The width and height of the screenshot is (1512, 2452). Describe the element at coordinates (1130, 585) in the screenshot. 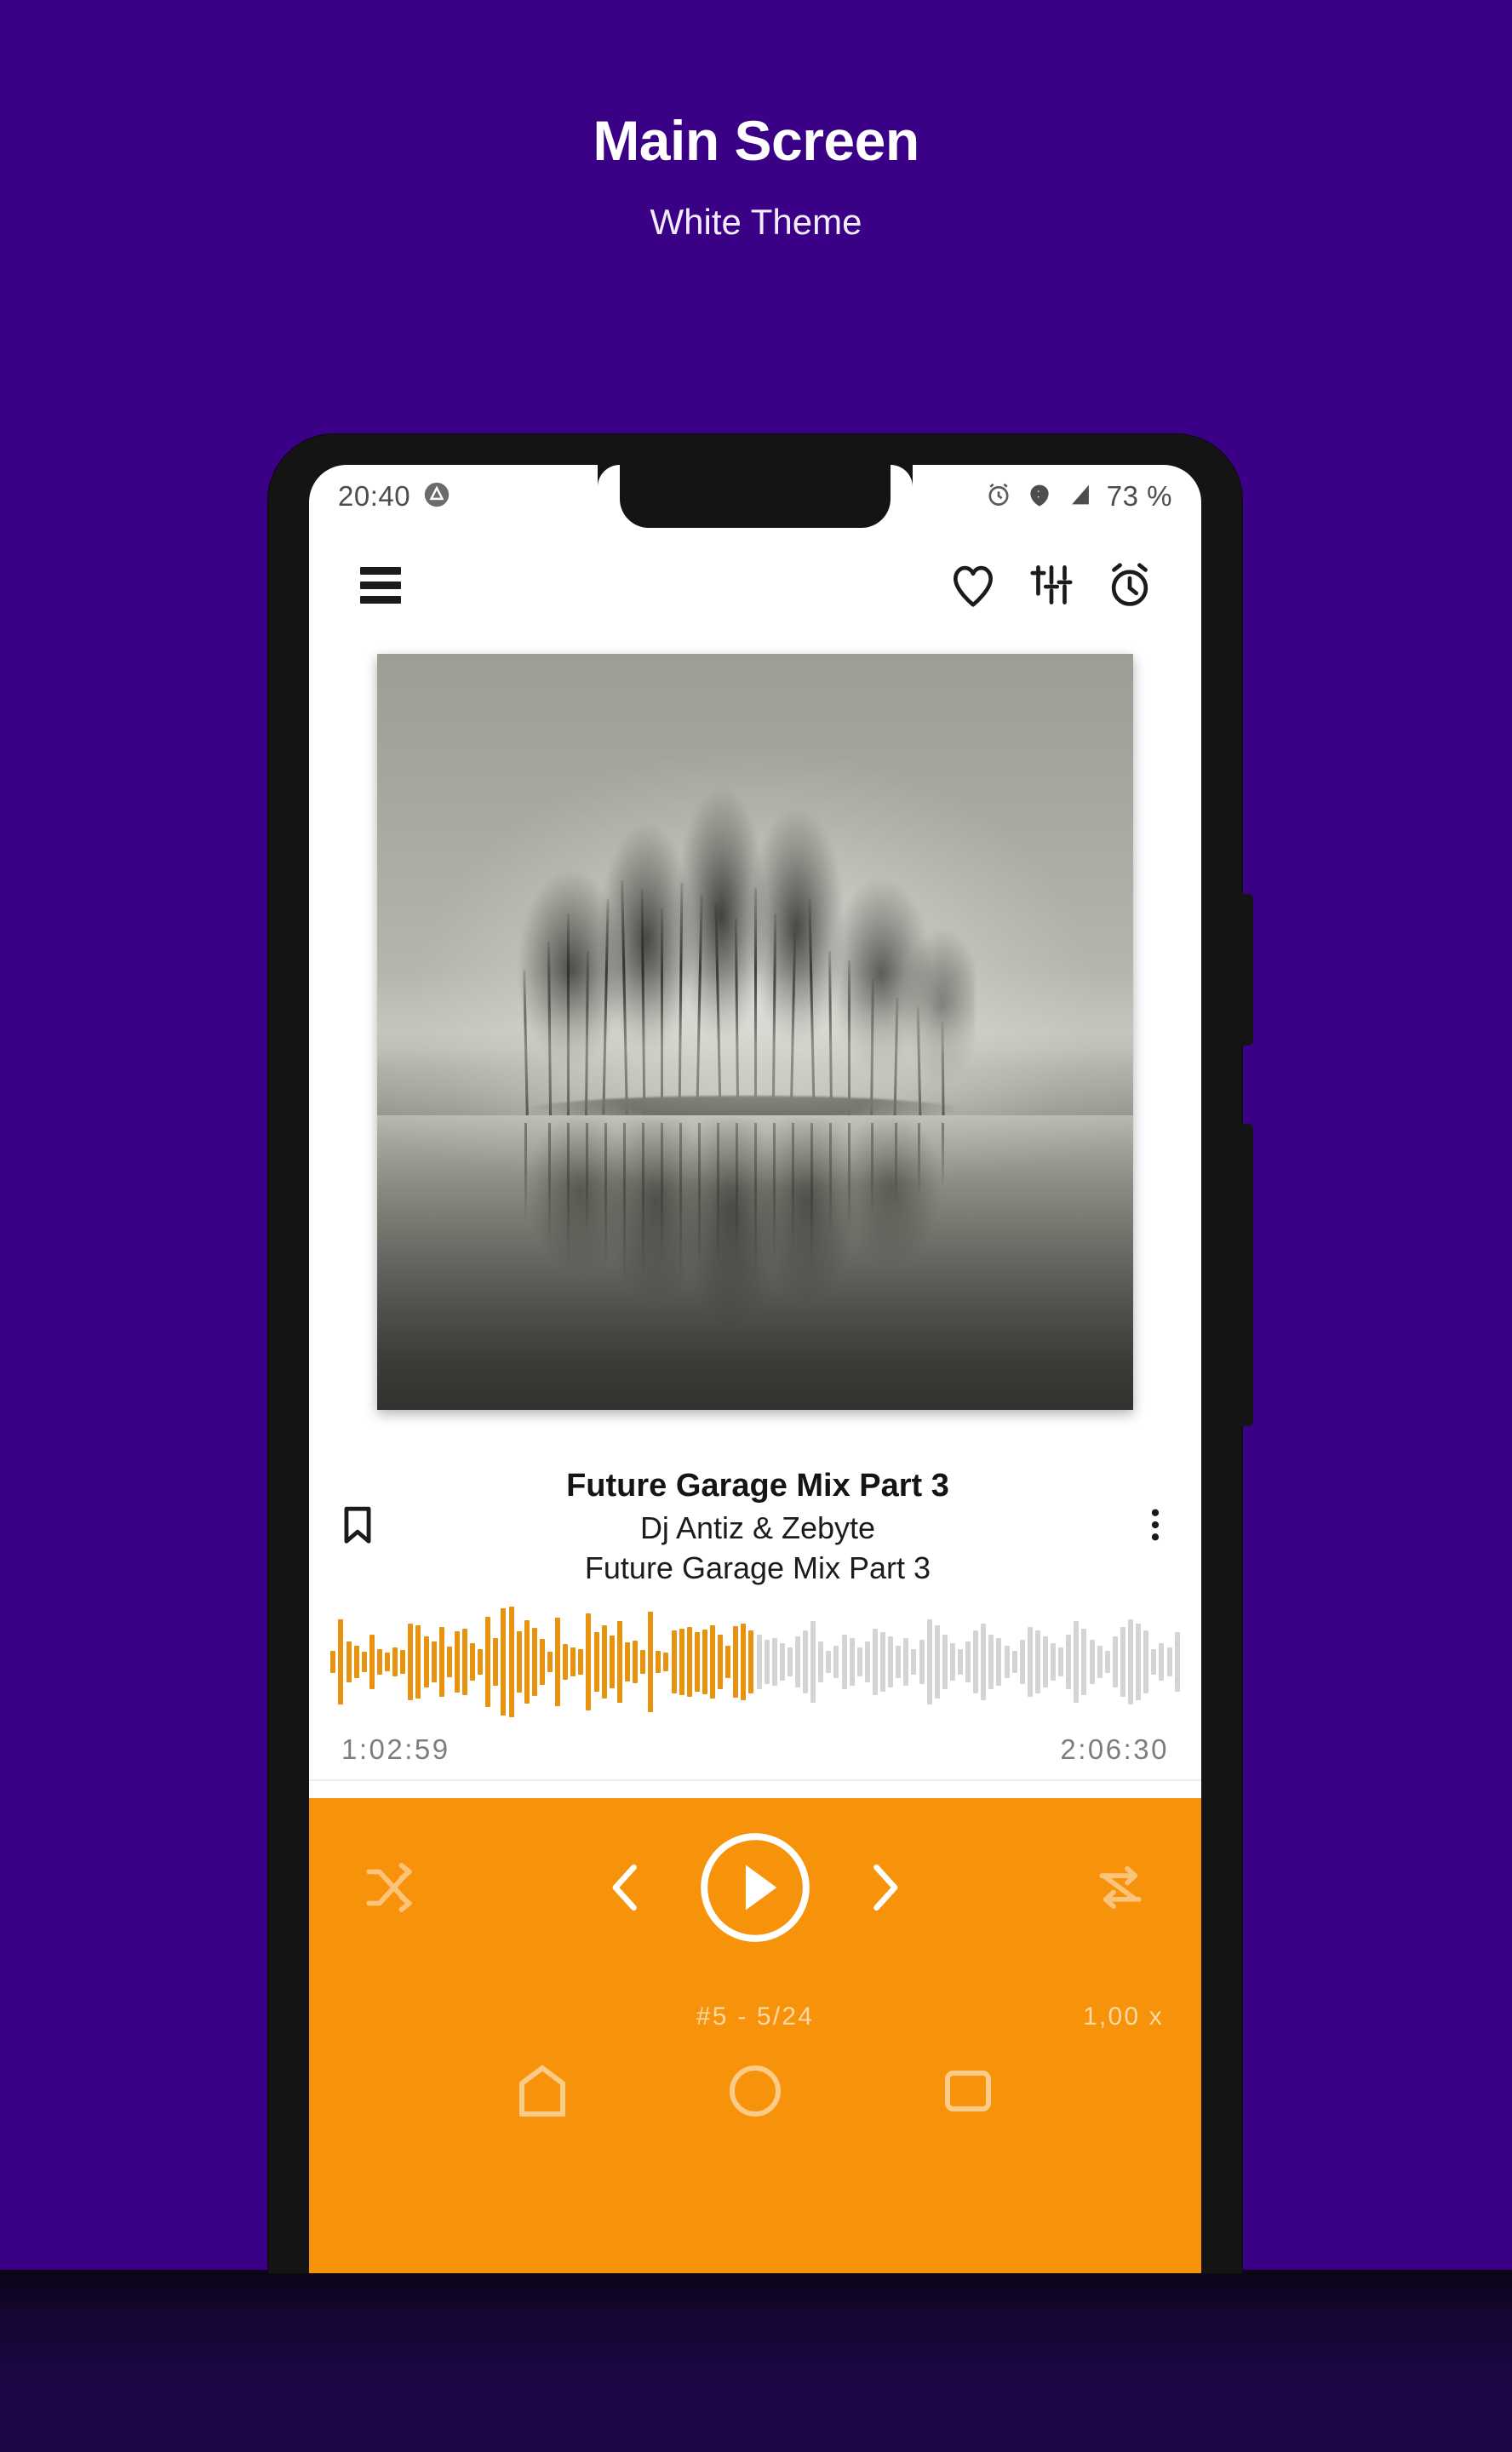

I see `sleep-timer-alarm-clock-icon` at that location.